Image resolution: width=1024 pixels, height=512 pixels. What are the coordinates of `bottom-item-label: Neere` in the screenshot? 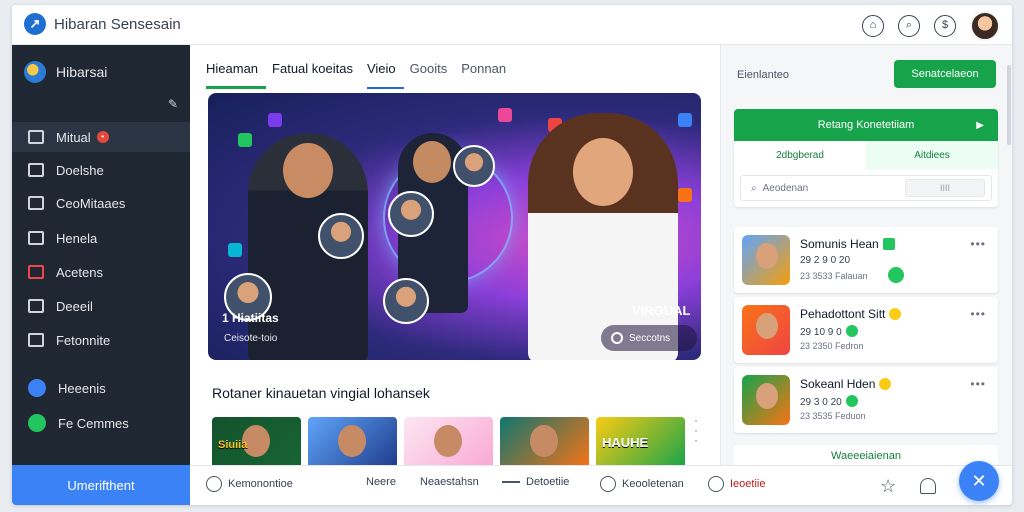 It's located at (381, 482).